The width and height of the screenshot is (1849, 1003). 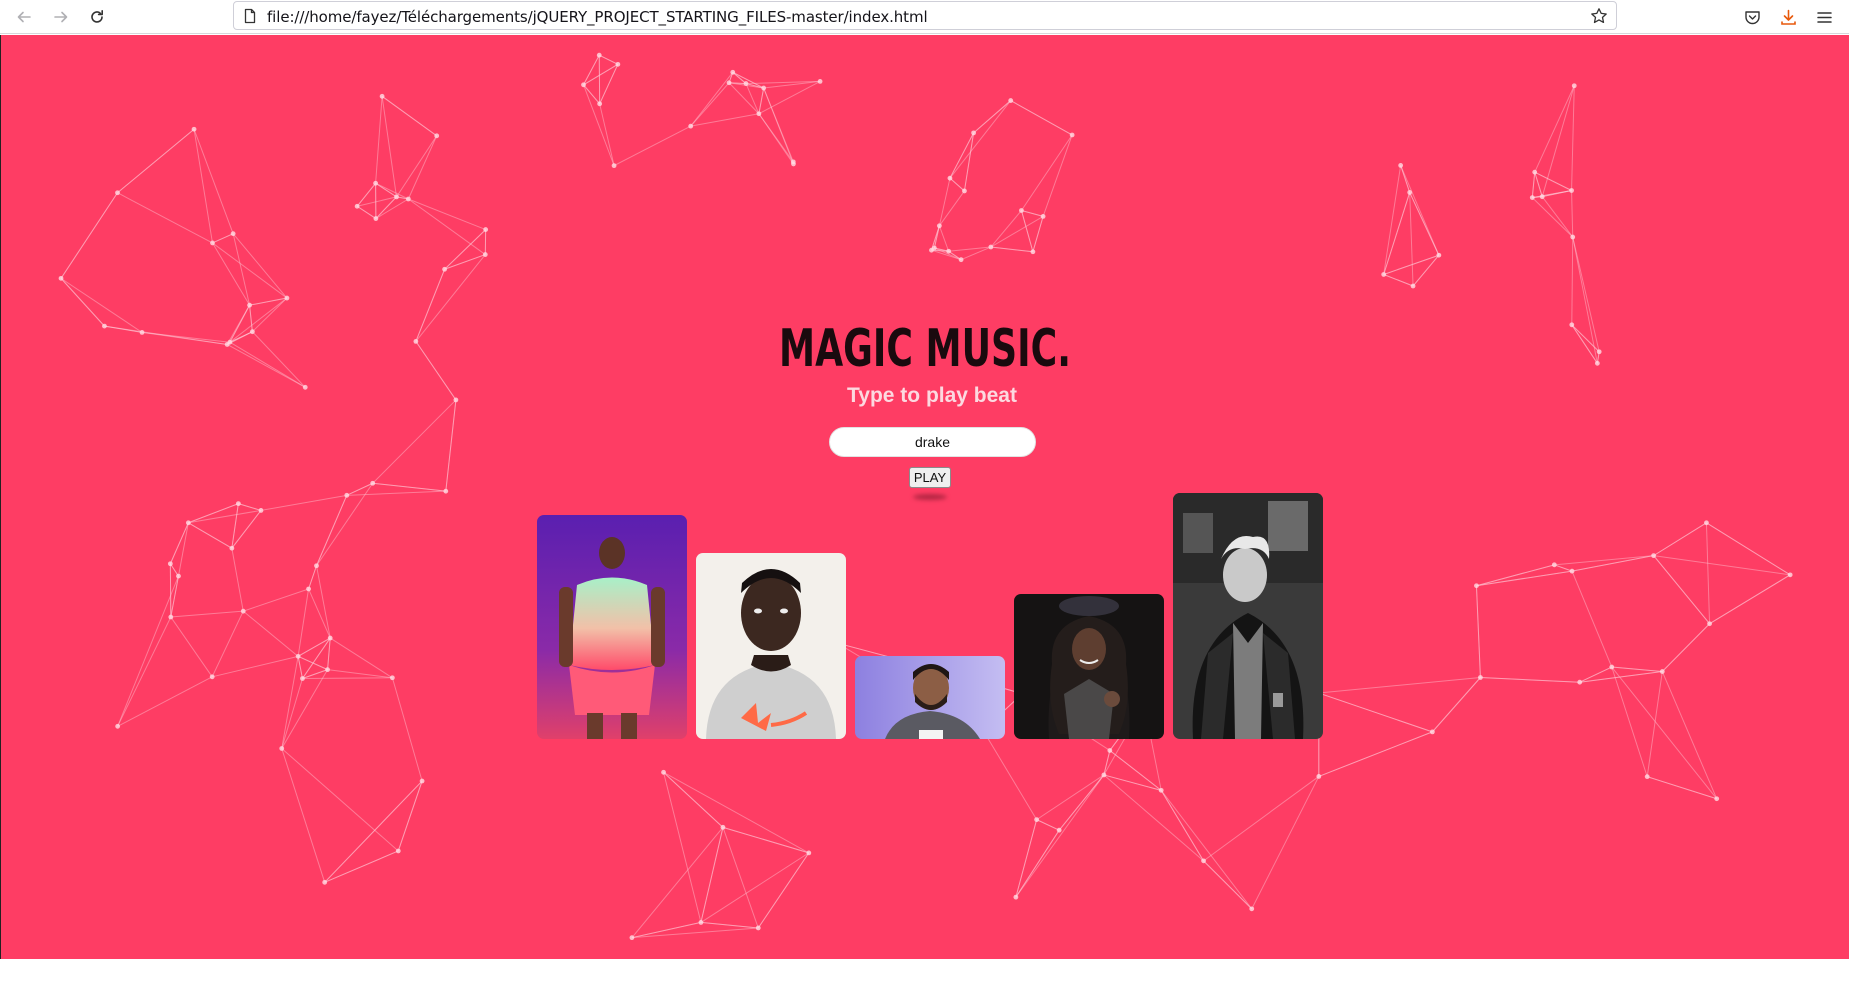 I want to click on reload-icon, so click(x=97, y=17).